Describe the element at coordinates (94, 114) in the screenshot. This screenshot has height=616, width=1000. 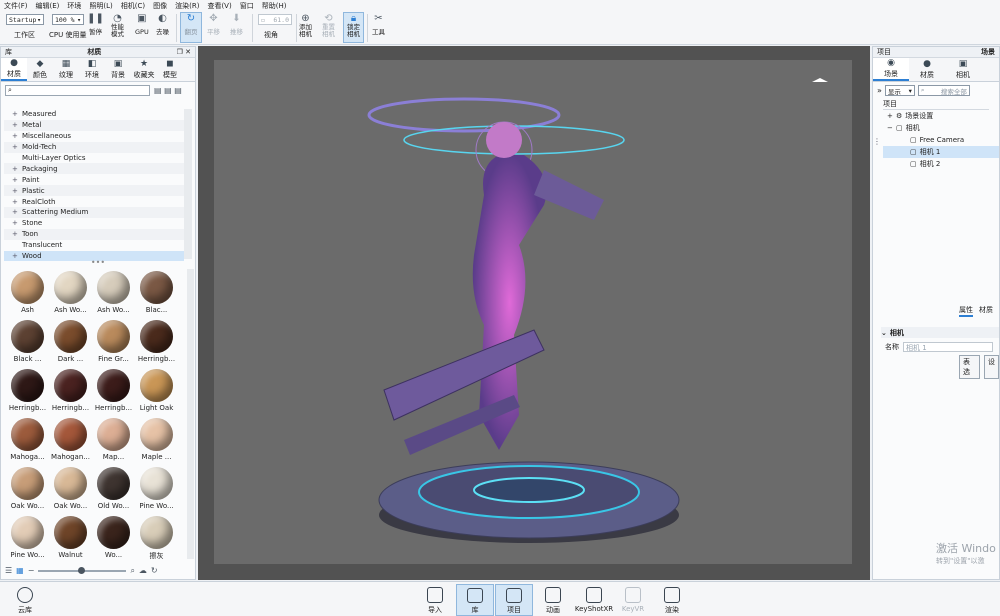
I see `tree-item: + Measured` at that location.